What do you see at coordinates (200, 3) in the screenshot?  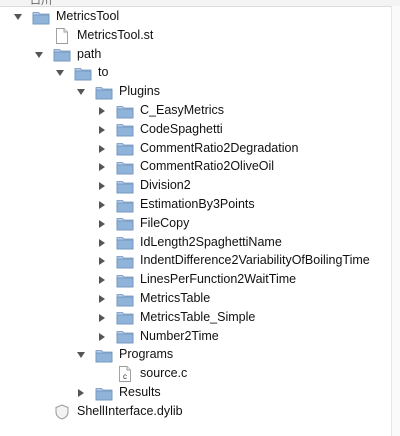 I see `top-strip: ロ川` at bounding box center [200, 3].